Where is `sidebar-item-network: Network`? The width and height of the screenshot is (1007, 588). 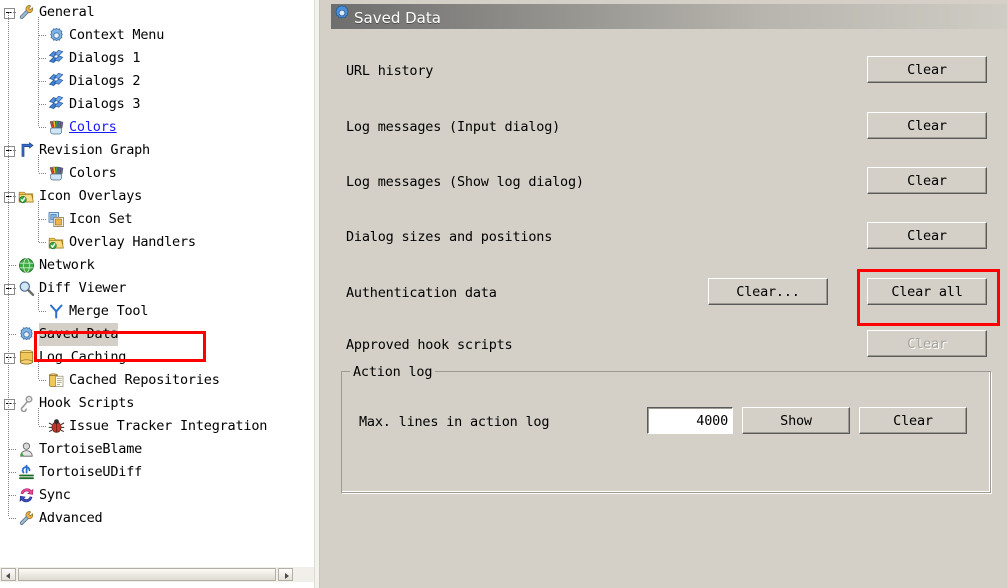
sidebar-item-network: Network is located at coordinates (157, 265).